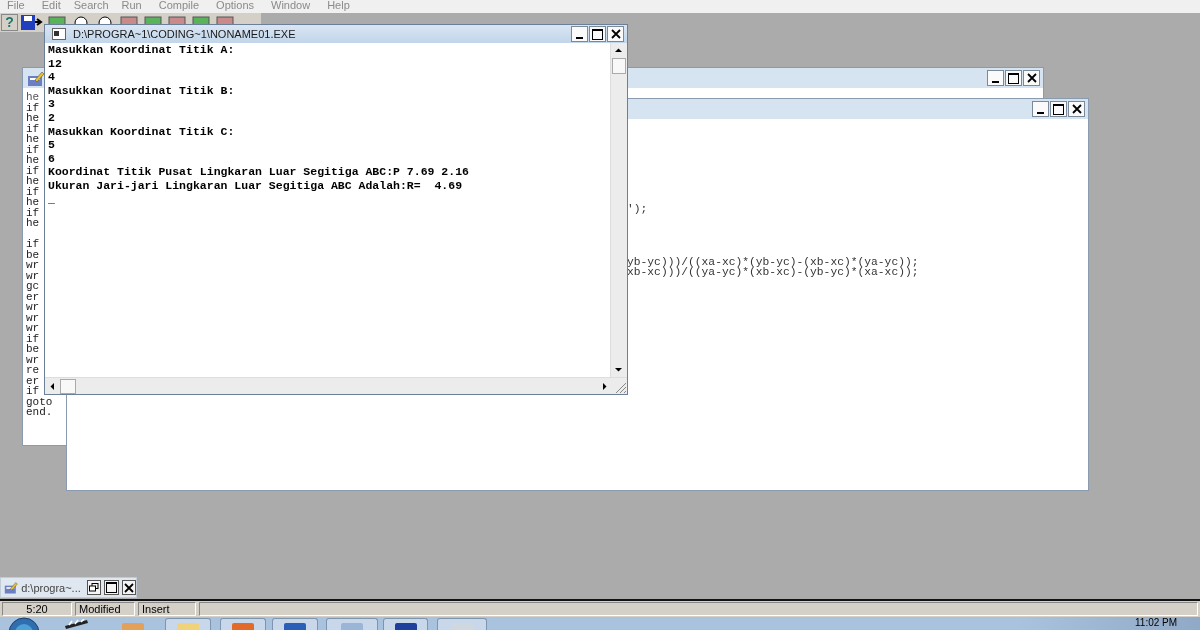 This screenshot has width=1200, height=630. Describe the element at coordinates (11, 587) in the screenshot. I see `pencil-document-icon` at that location.